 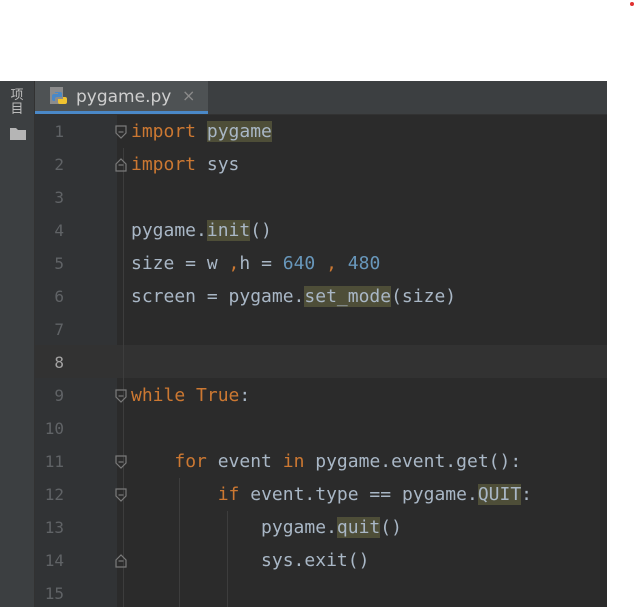 I want to click on code-token: size = w, so click(x=180, y=263).